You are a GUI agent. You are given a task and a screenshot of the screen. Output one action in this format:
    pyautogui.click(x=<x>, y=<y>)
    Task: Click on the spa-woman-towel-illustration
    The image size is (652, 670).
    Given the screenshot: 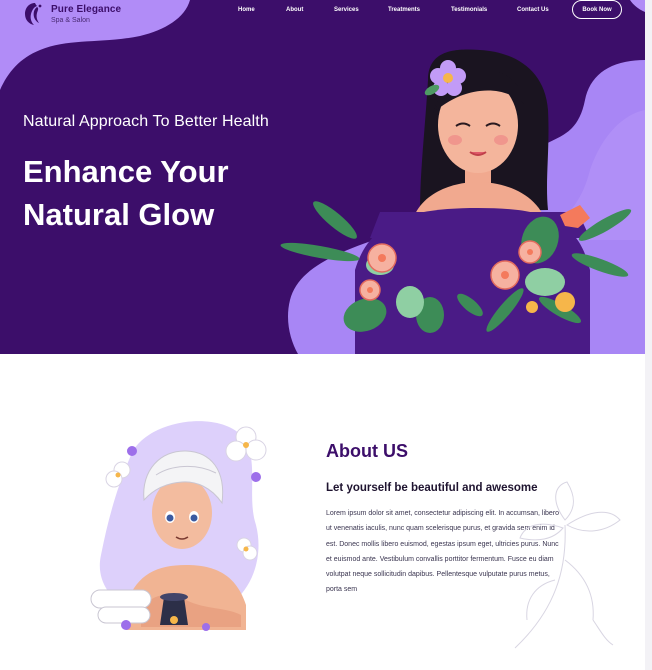 What is the action you would take?
    pyautogui.click(x=178, y=526)
    